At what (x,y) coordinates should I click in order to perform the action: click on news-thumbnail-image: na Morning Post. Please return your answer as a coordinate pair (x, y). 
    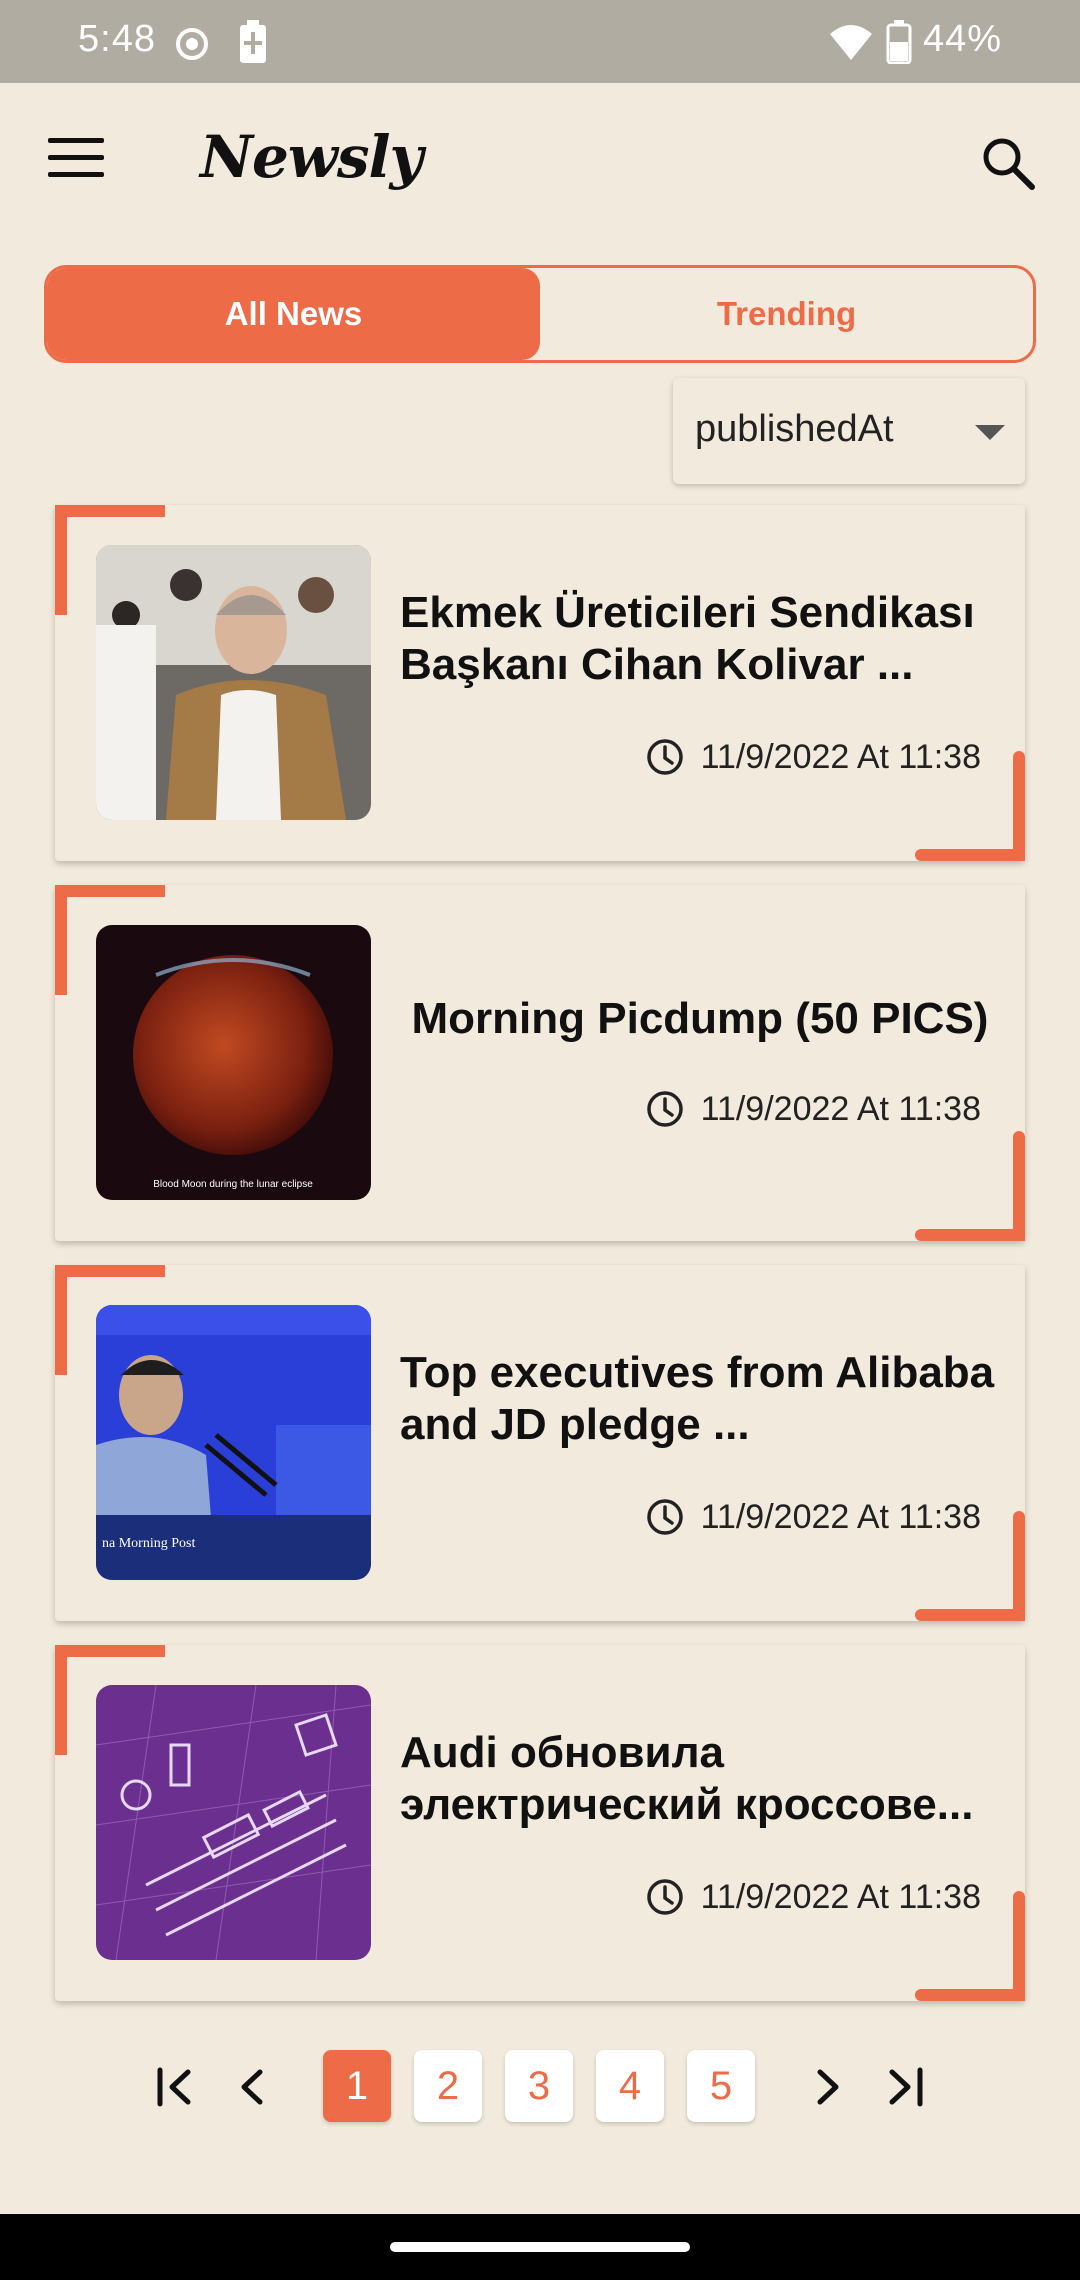
    Looking at the image, I should click on (233, 1442).